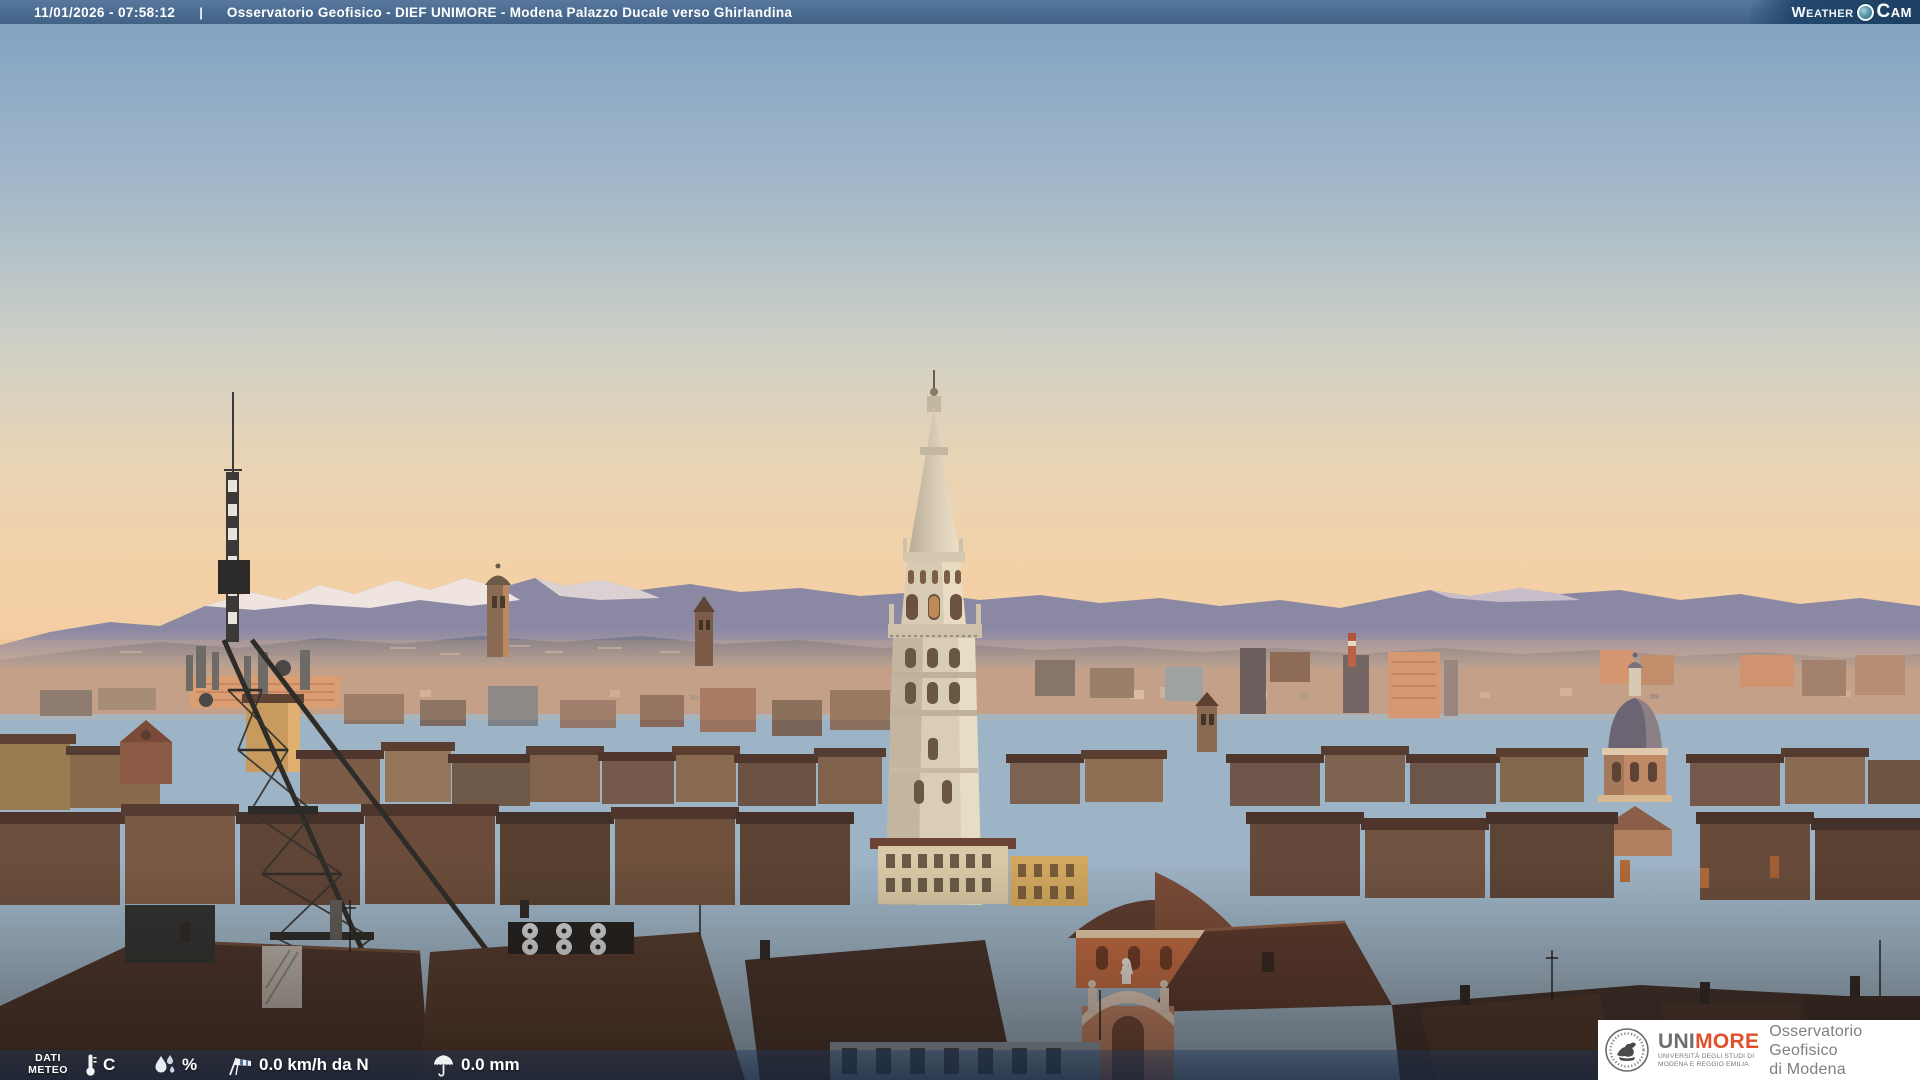  I want to click on observatory-name-line1: Osservatorio Geofisico, so click(1816, 1040).